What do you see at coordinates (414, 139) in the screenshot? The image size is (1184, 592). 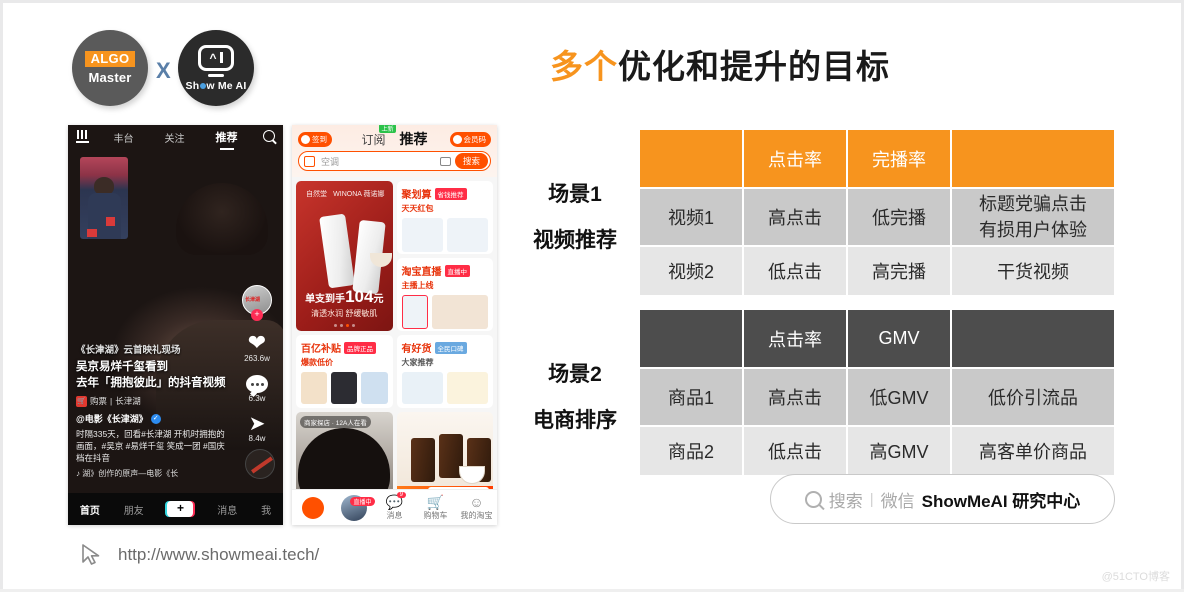 I see `taobao-tab-recommend: 推荐` at bounding box center [414, 139].